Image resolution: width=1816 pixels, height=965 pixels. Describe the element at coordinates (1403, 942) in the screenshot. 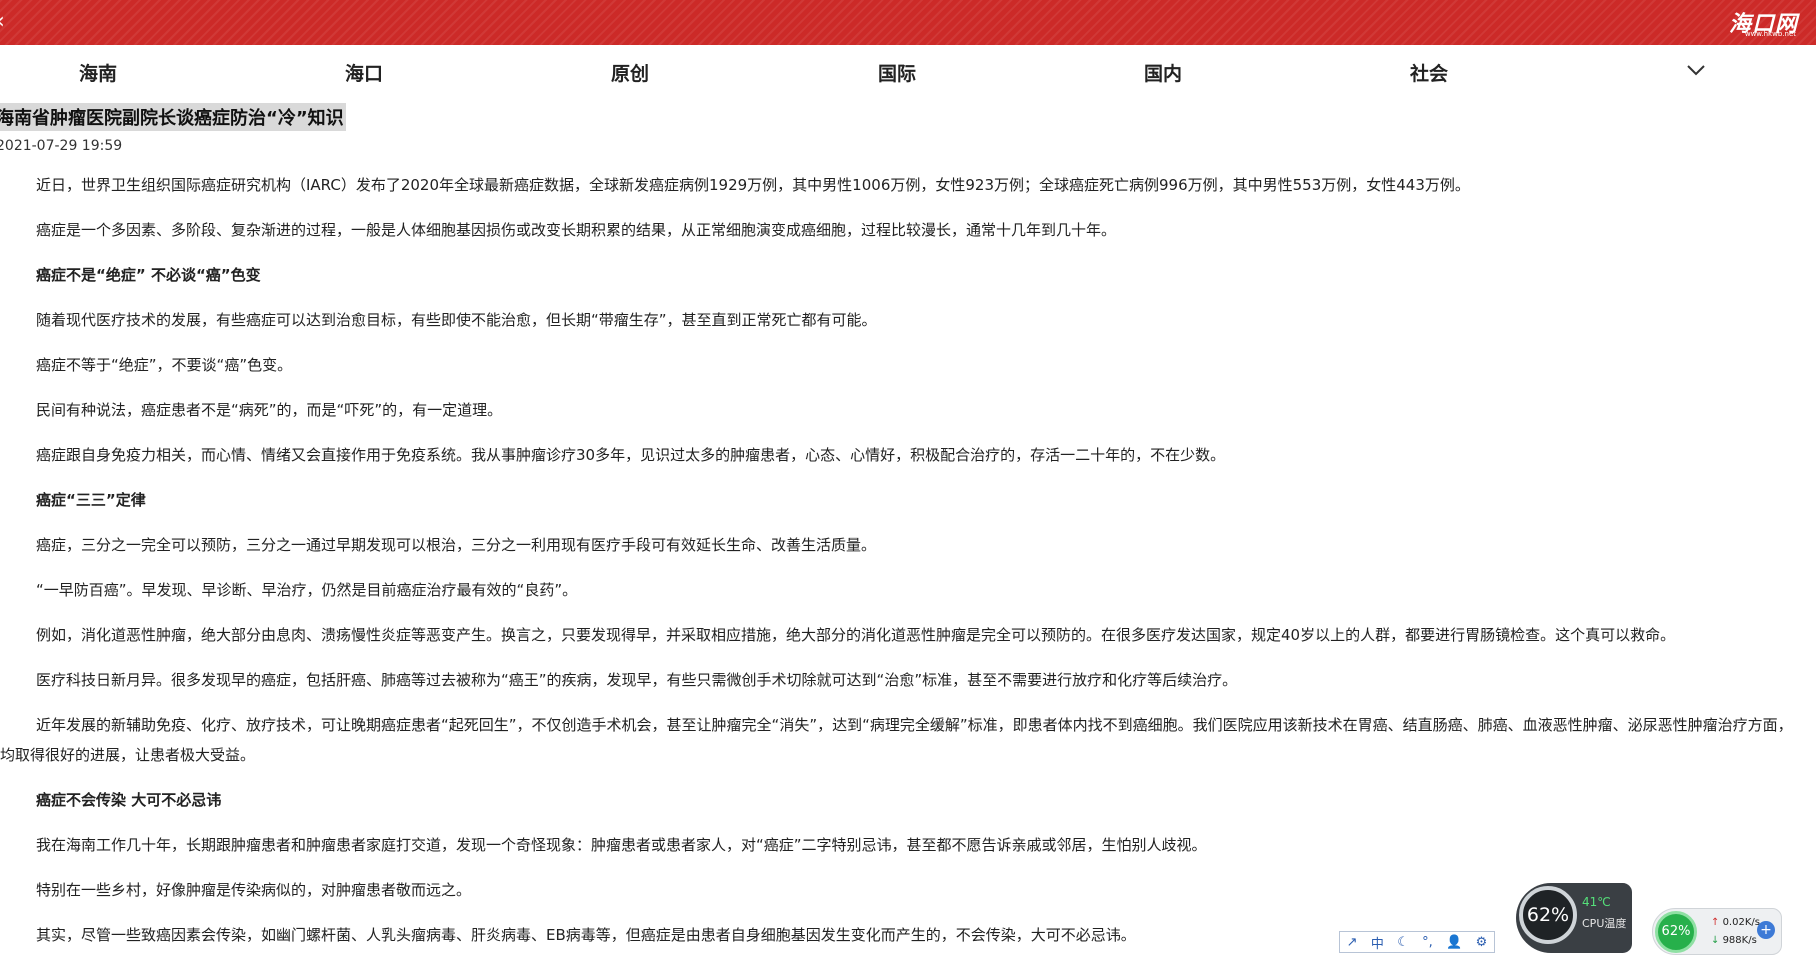

I see `moon-icon: ☾` at that location.